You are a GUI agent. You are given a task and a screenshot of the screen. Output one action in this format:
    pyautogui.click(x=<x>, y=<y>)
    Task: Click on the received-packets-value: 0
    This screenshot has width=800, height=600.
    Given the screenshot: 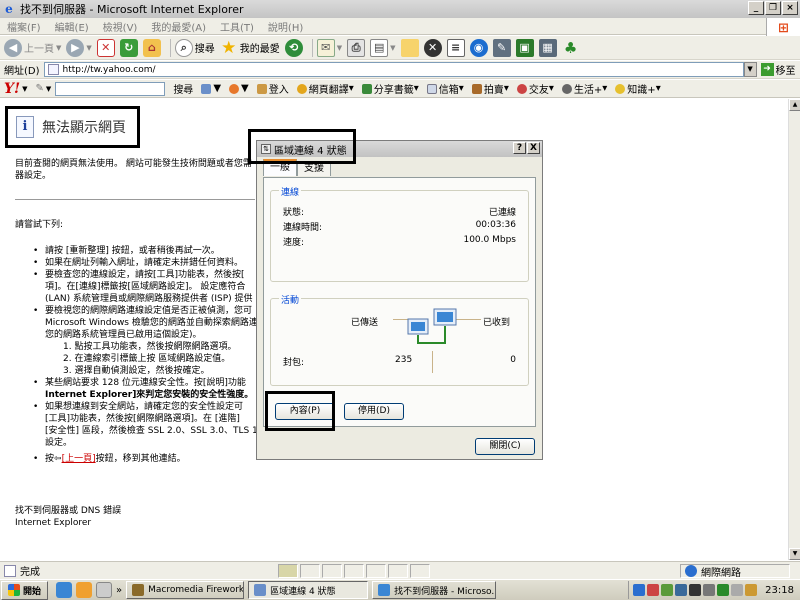 What is the action you would take?
    pyautogui.click(x=513, y=360)
    